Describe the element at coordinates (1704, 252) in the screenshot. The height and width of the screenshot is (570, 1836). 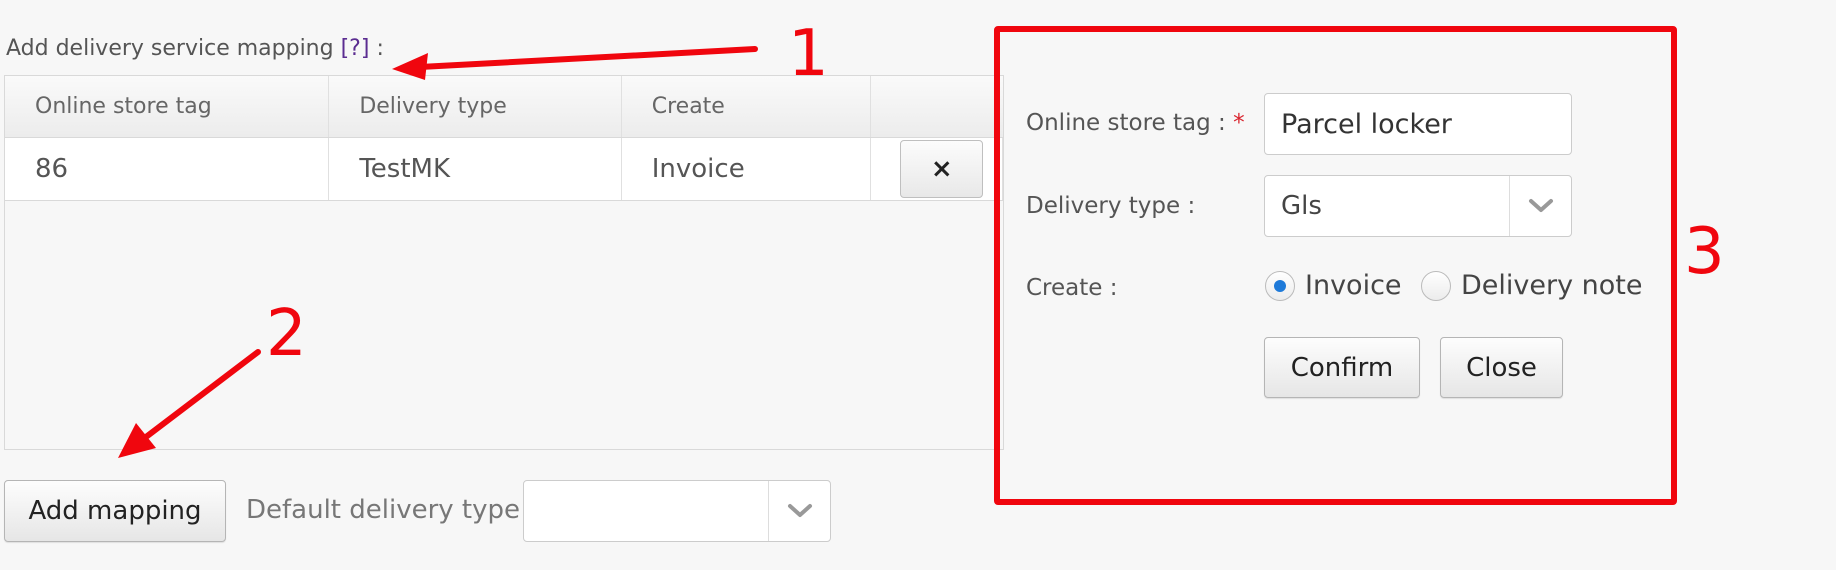
I see `annotation-label-3: 3` at that location.